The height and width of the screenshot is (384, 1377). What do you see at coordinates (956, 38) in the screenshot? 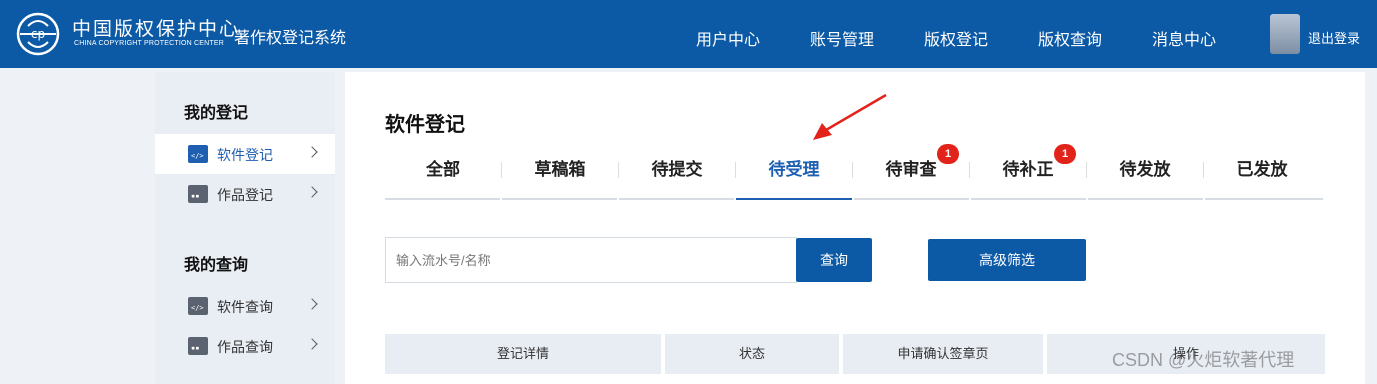
I see `nav-copyright-registration: 版权登记` at bounding box center [956, 38].